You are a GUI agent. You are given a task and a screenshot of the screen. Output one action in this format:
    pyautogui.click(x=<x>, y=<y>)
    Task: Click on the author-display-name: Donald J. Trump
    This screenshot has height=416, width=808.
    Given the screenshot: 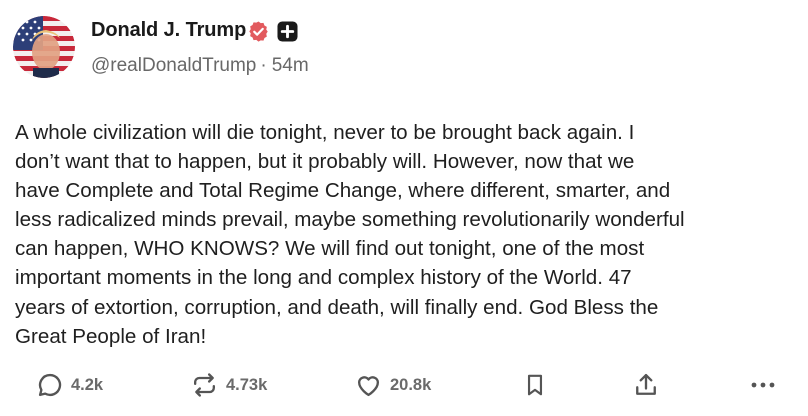 What is the action you would take?
    pyautogui.click(x=168, y=30)
    